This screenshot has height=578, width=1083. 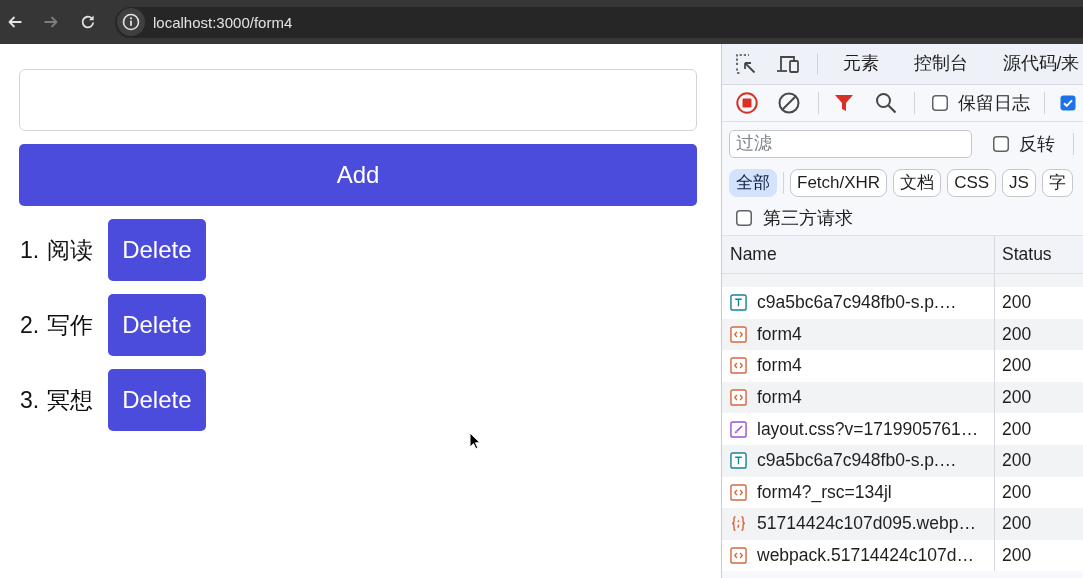 I want to click on search-icon, so click(x=886, y=103).